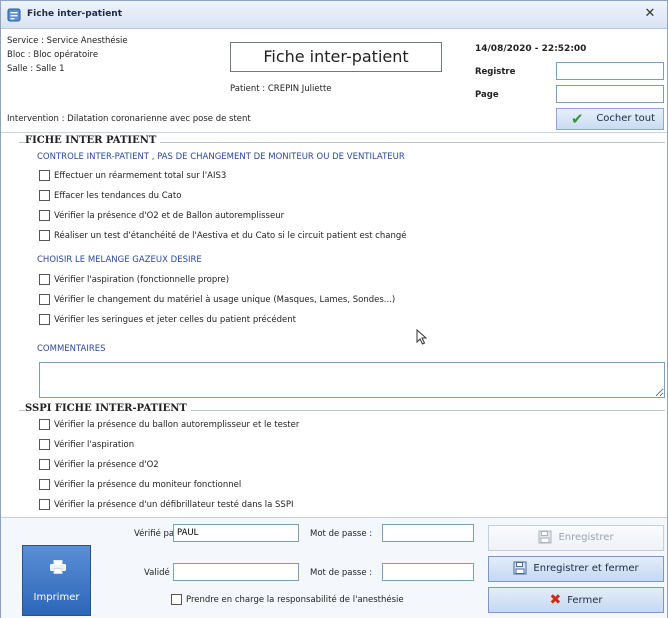  I want to click on checklist-item: Vérifier l'aspiration, so click(86, 446).